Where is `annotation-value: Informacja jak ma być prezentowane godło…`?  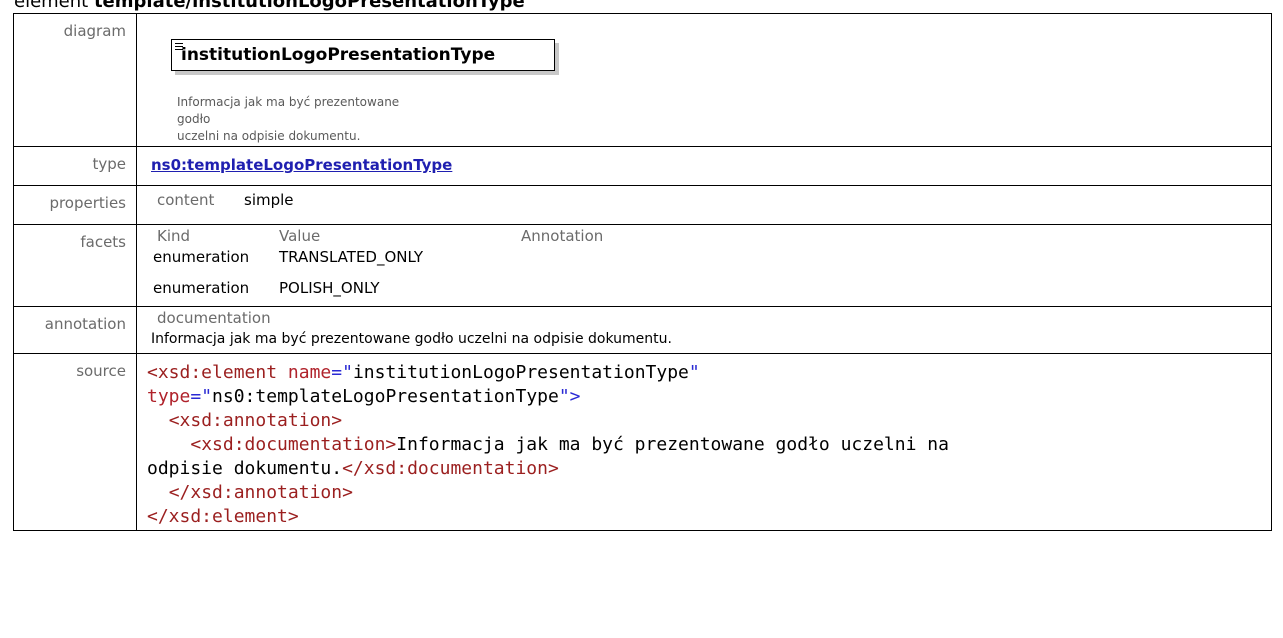 annotation-value: Informacja jak ma być prezentowane godło… is located at coordinates (411, 339).